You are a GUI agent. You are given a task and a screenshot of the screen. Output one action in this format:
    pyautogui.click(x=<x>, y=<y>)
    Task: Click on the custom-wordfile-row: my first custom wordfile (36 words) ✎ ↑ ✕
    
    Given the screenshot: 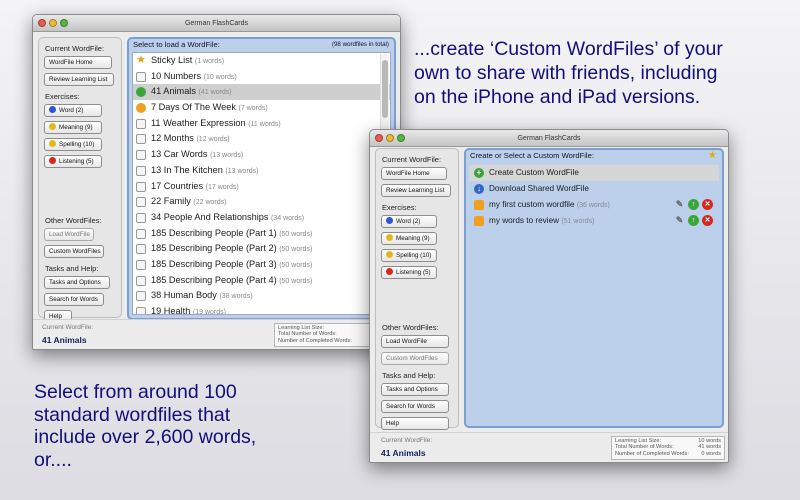 What is the action you would take?
    pyautogui.click(x=594, y=205)
    